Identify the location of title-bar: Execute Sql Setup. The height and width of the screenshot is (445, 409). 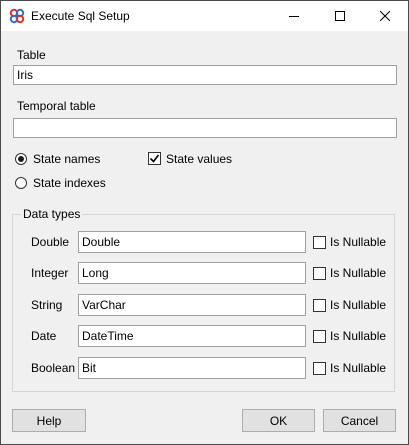
(204, 16).